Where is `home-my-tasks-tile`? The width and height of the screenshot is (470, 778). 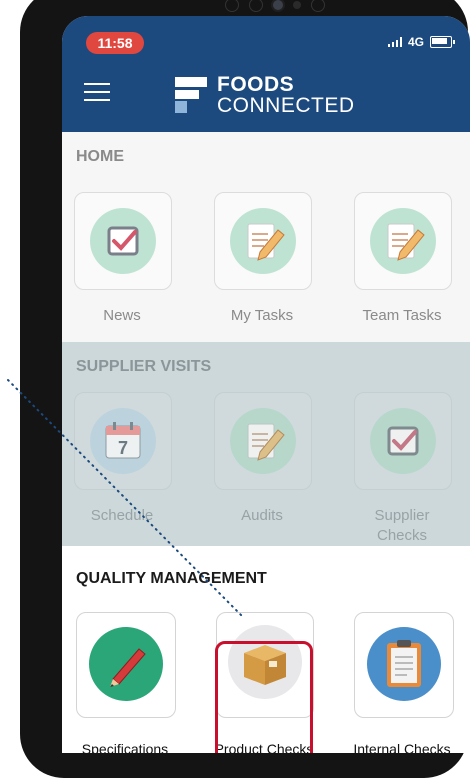
home-my-tasks-tile is located at coordinates (263, 241).